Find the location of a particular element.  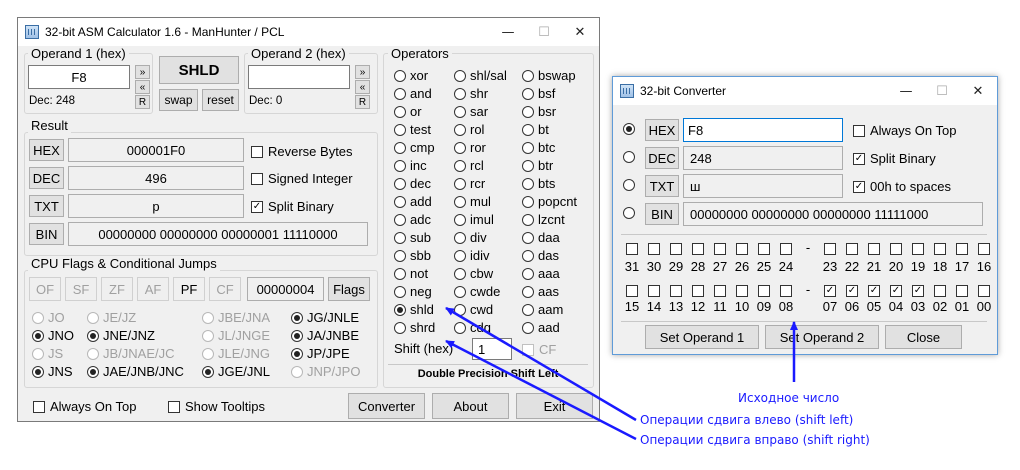

arrow-to-shrd is located at coordinates (541, 390).